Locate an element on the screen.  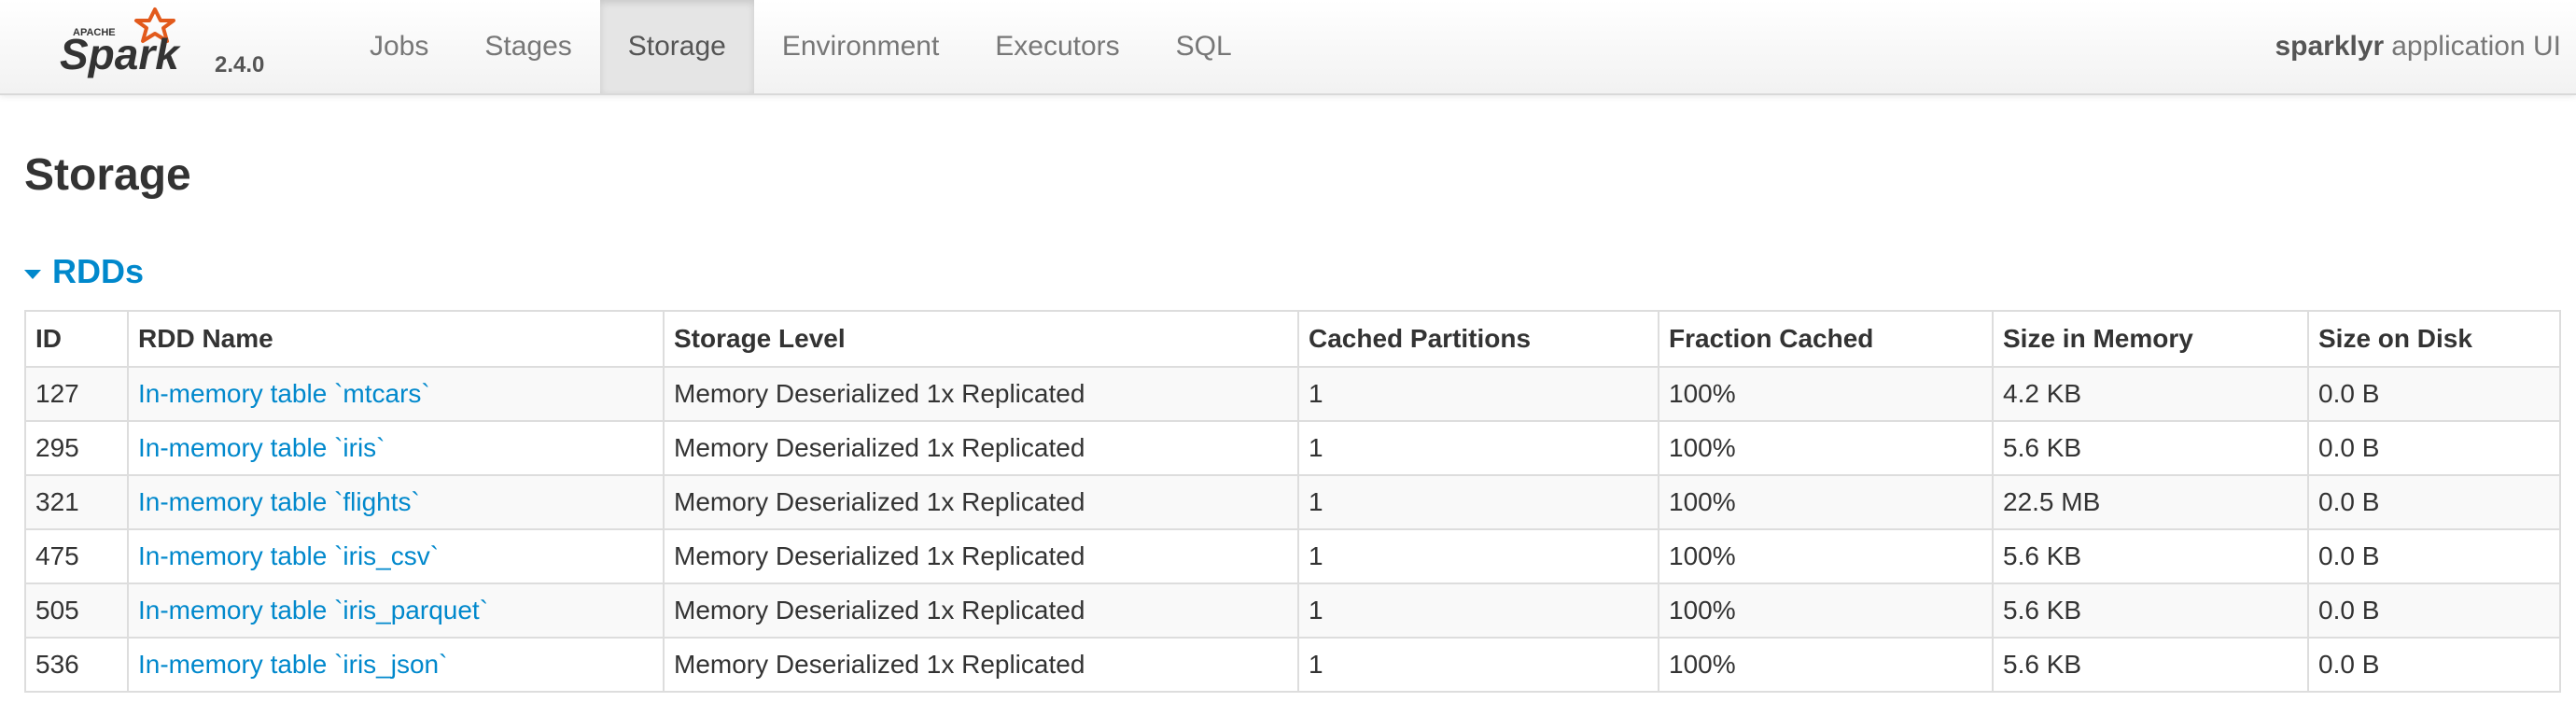
tab-sql: SQL is located at coordinates (1204, 46).